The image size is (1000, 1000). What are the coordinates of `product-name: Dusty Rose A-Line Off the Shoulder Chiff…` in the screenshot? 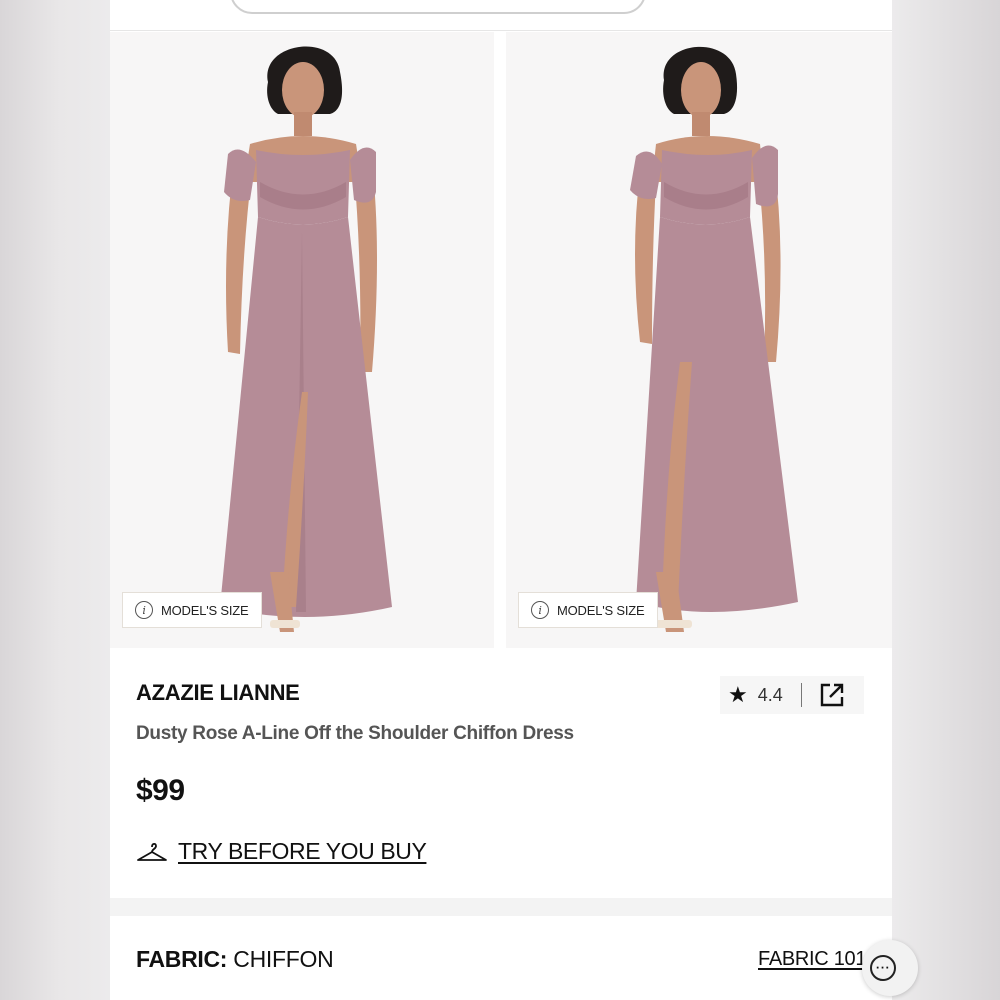 It's located at (355, 733).